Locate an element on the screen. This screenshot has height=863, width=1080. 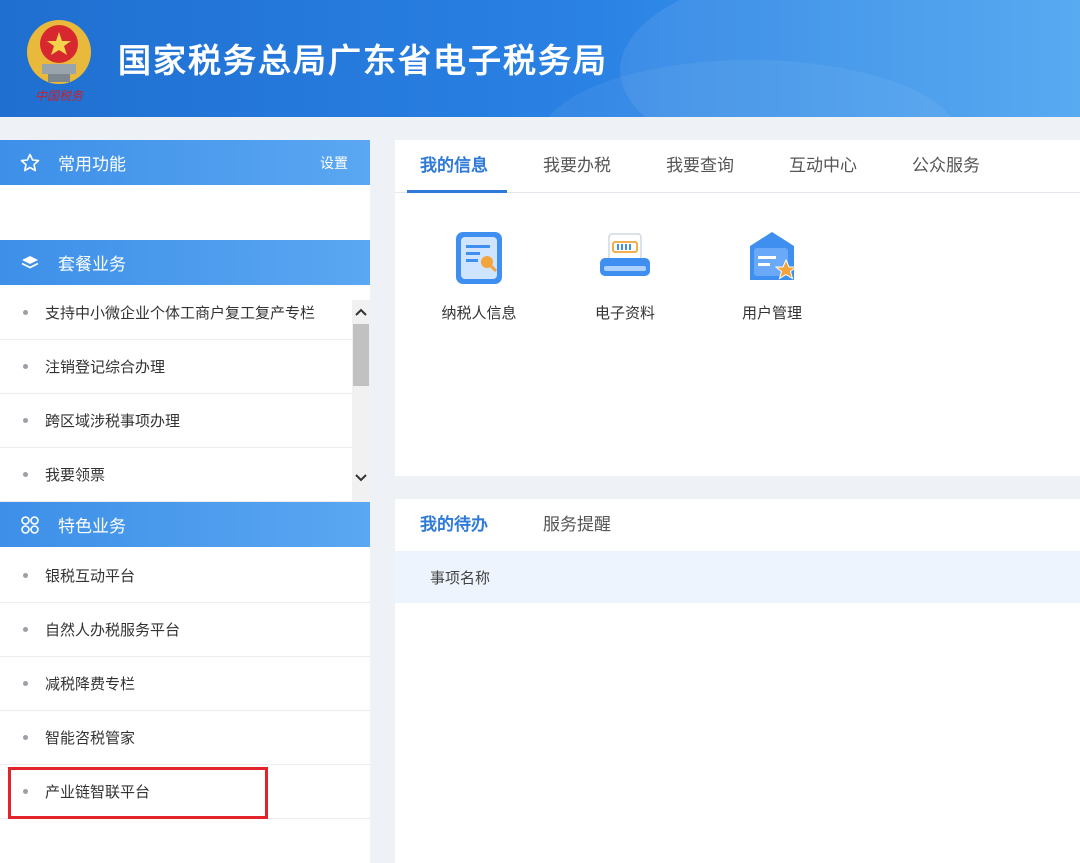
sidebar-item-tax-reduction: 减税降费专栏 is located at coordinates (185, 684).